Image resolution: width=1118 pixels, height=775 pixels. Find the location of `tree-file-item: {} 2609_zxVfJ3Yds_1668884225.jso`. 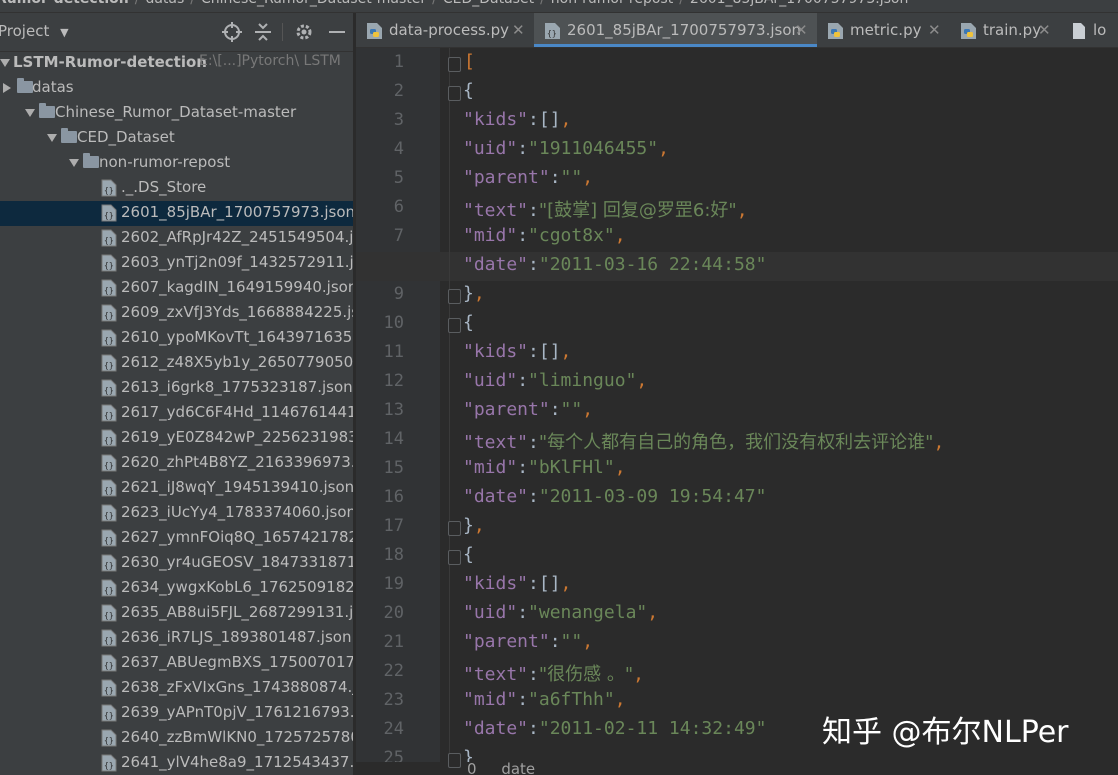

tree-file-item: {} 2609_zxVfJ3Yds_1668884225.jso is located at coordinates (176, 313).